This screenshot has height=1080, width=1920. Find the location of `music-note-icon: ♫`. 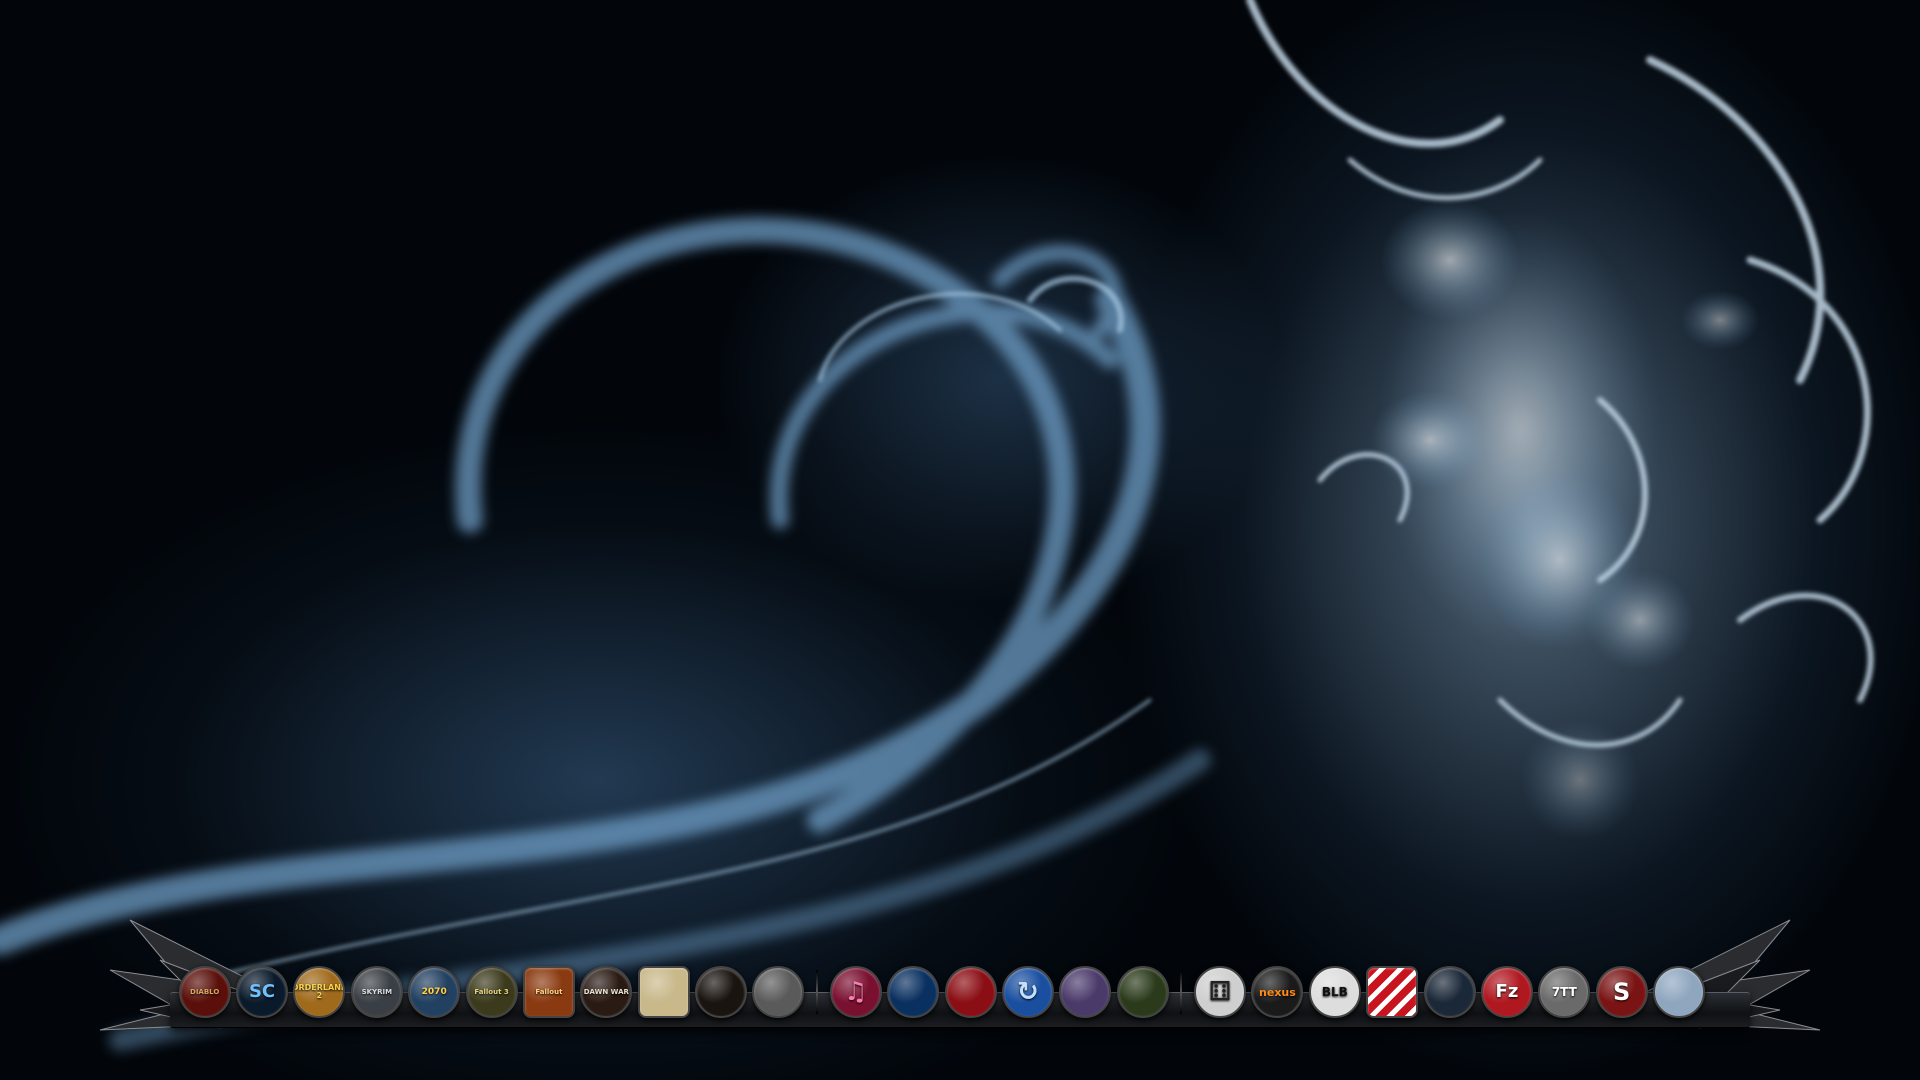

music-note-icon: ♫ is located at coordinates (856, 992).